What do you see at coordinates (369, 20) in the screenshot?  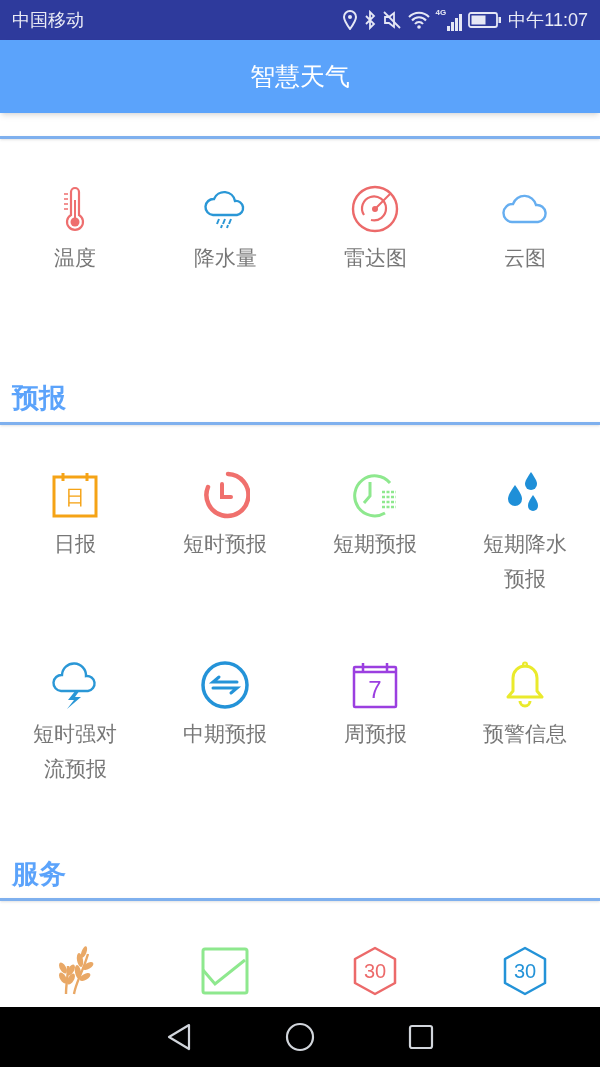 I see `bluetooth-icon` at bounding box center [369, 20].